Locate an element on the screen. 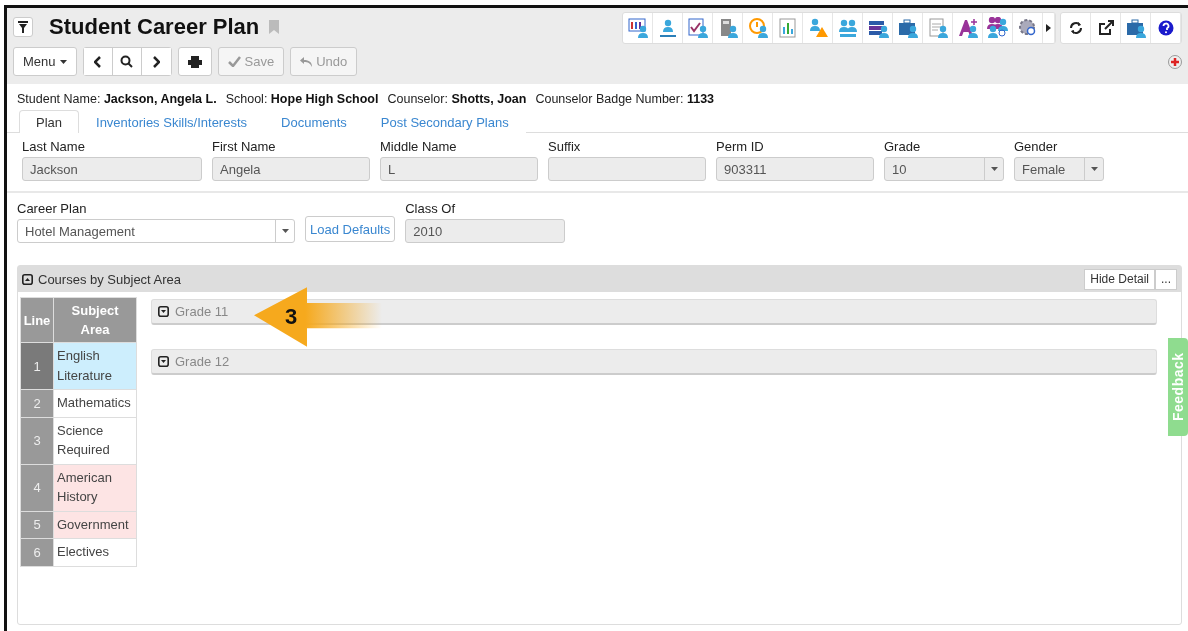 Image resolution: width=1188 pixels, height=631 pixels. field-label: Suffix is located at coordinates (565, 146).